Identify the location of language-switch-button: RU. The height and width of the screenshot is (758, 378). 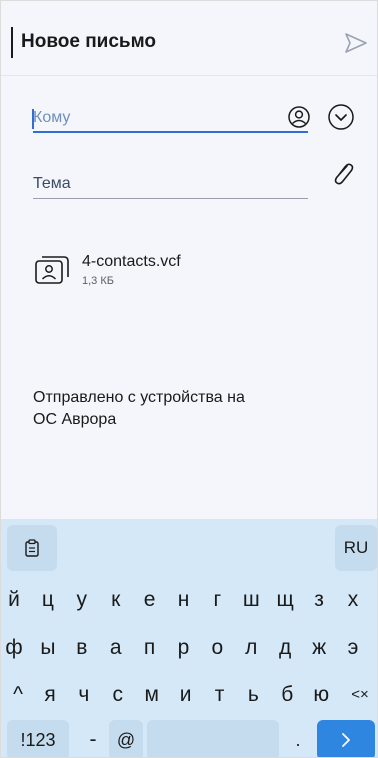
(356, 548).